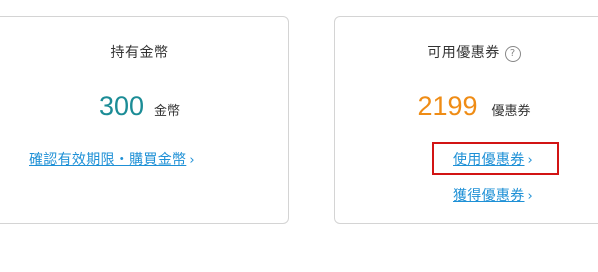 The image size is (598, 272). What do you see at coordinates (512, 54) in the screenshot?
I see `question-circle-icon: ?` at bounding box center [512, 54].